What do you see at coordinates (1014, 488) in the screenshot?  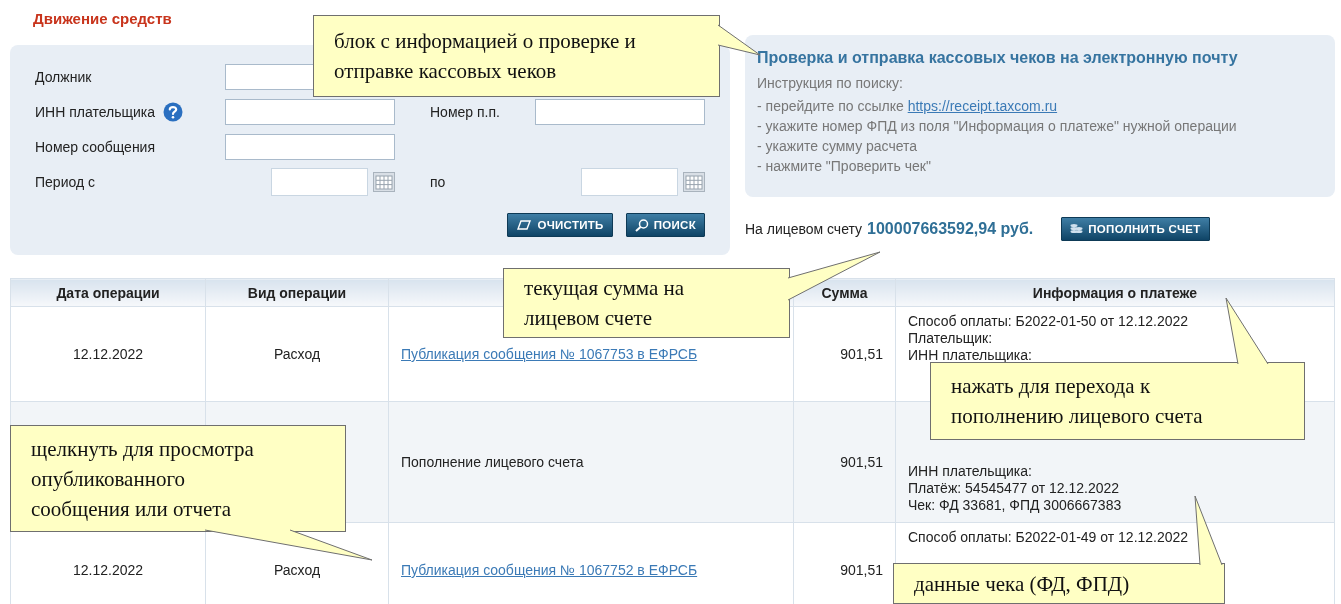 I see `payment-info-line: Платёж: 54545477 от 12.12.2022` at bounding box center [1014, 488].